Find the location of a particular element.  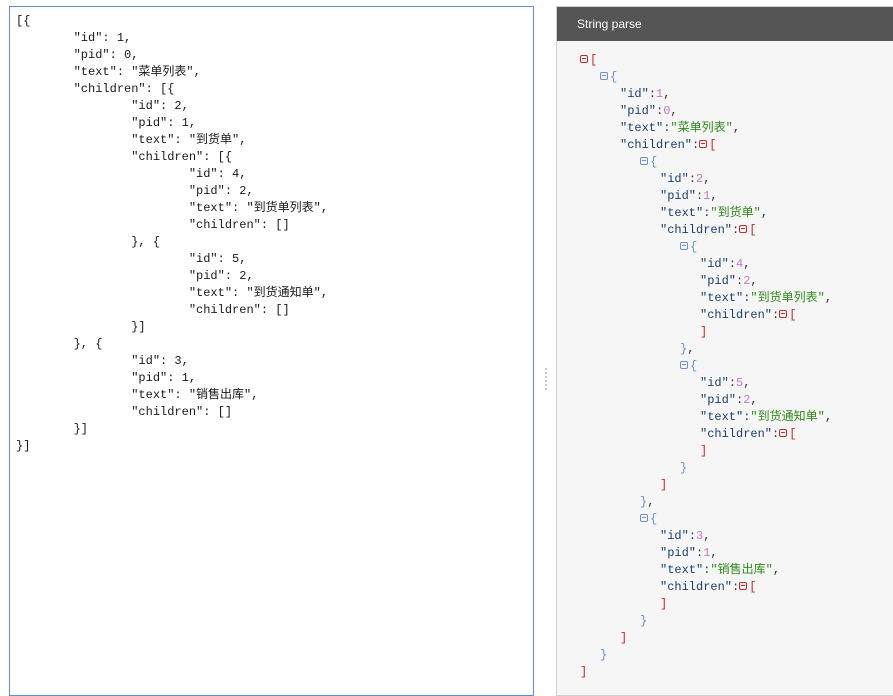

editor-line: "text": "到货通知单", is located at coordinates (172, 293).